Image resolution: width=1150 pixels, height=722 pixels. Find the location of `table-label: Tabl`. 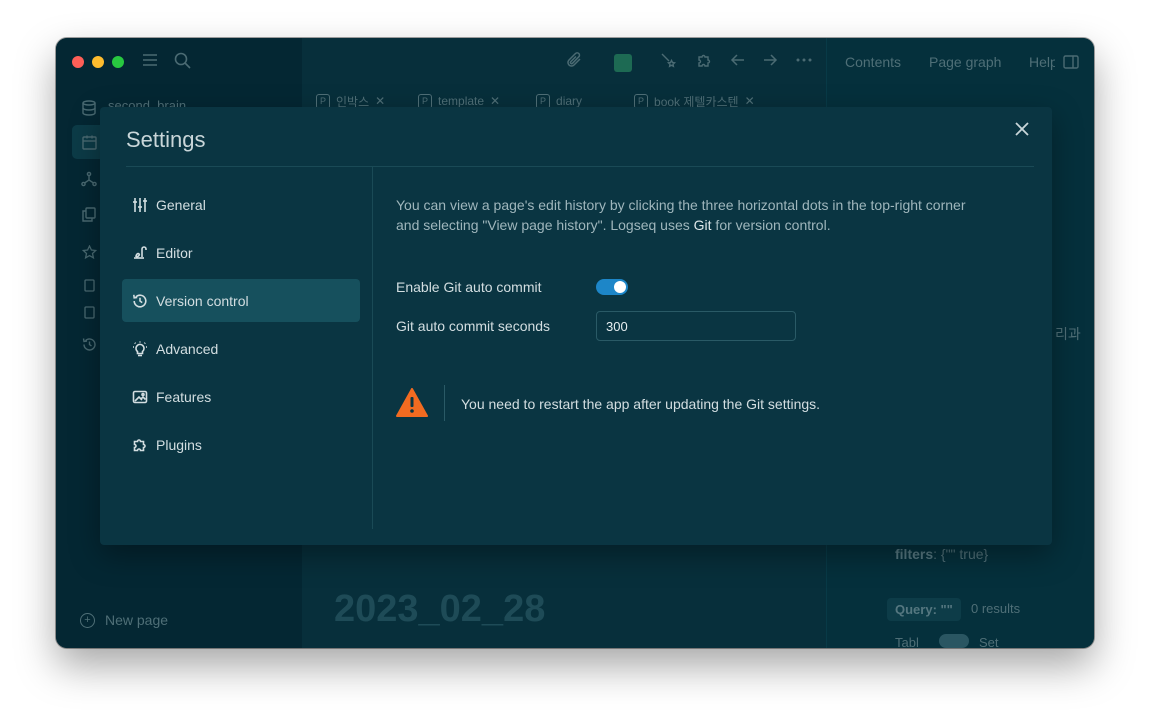

table-label: Tabl is located at coordinates (907, 641).